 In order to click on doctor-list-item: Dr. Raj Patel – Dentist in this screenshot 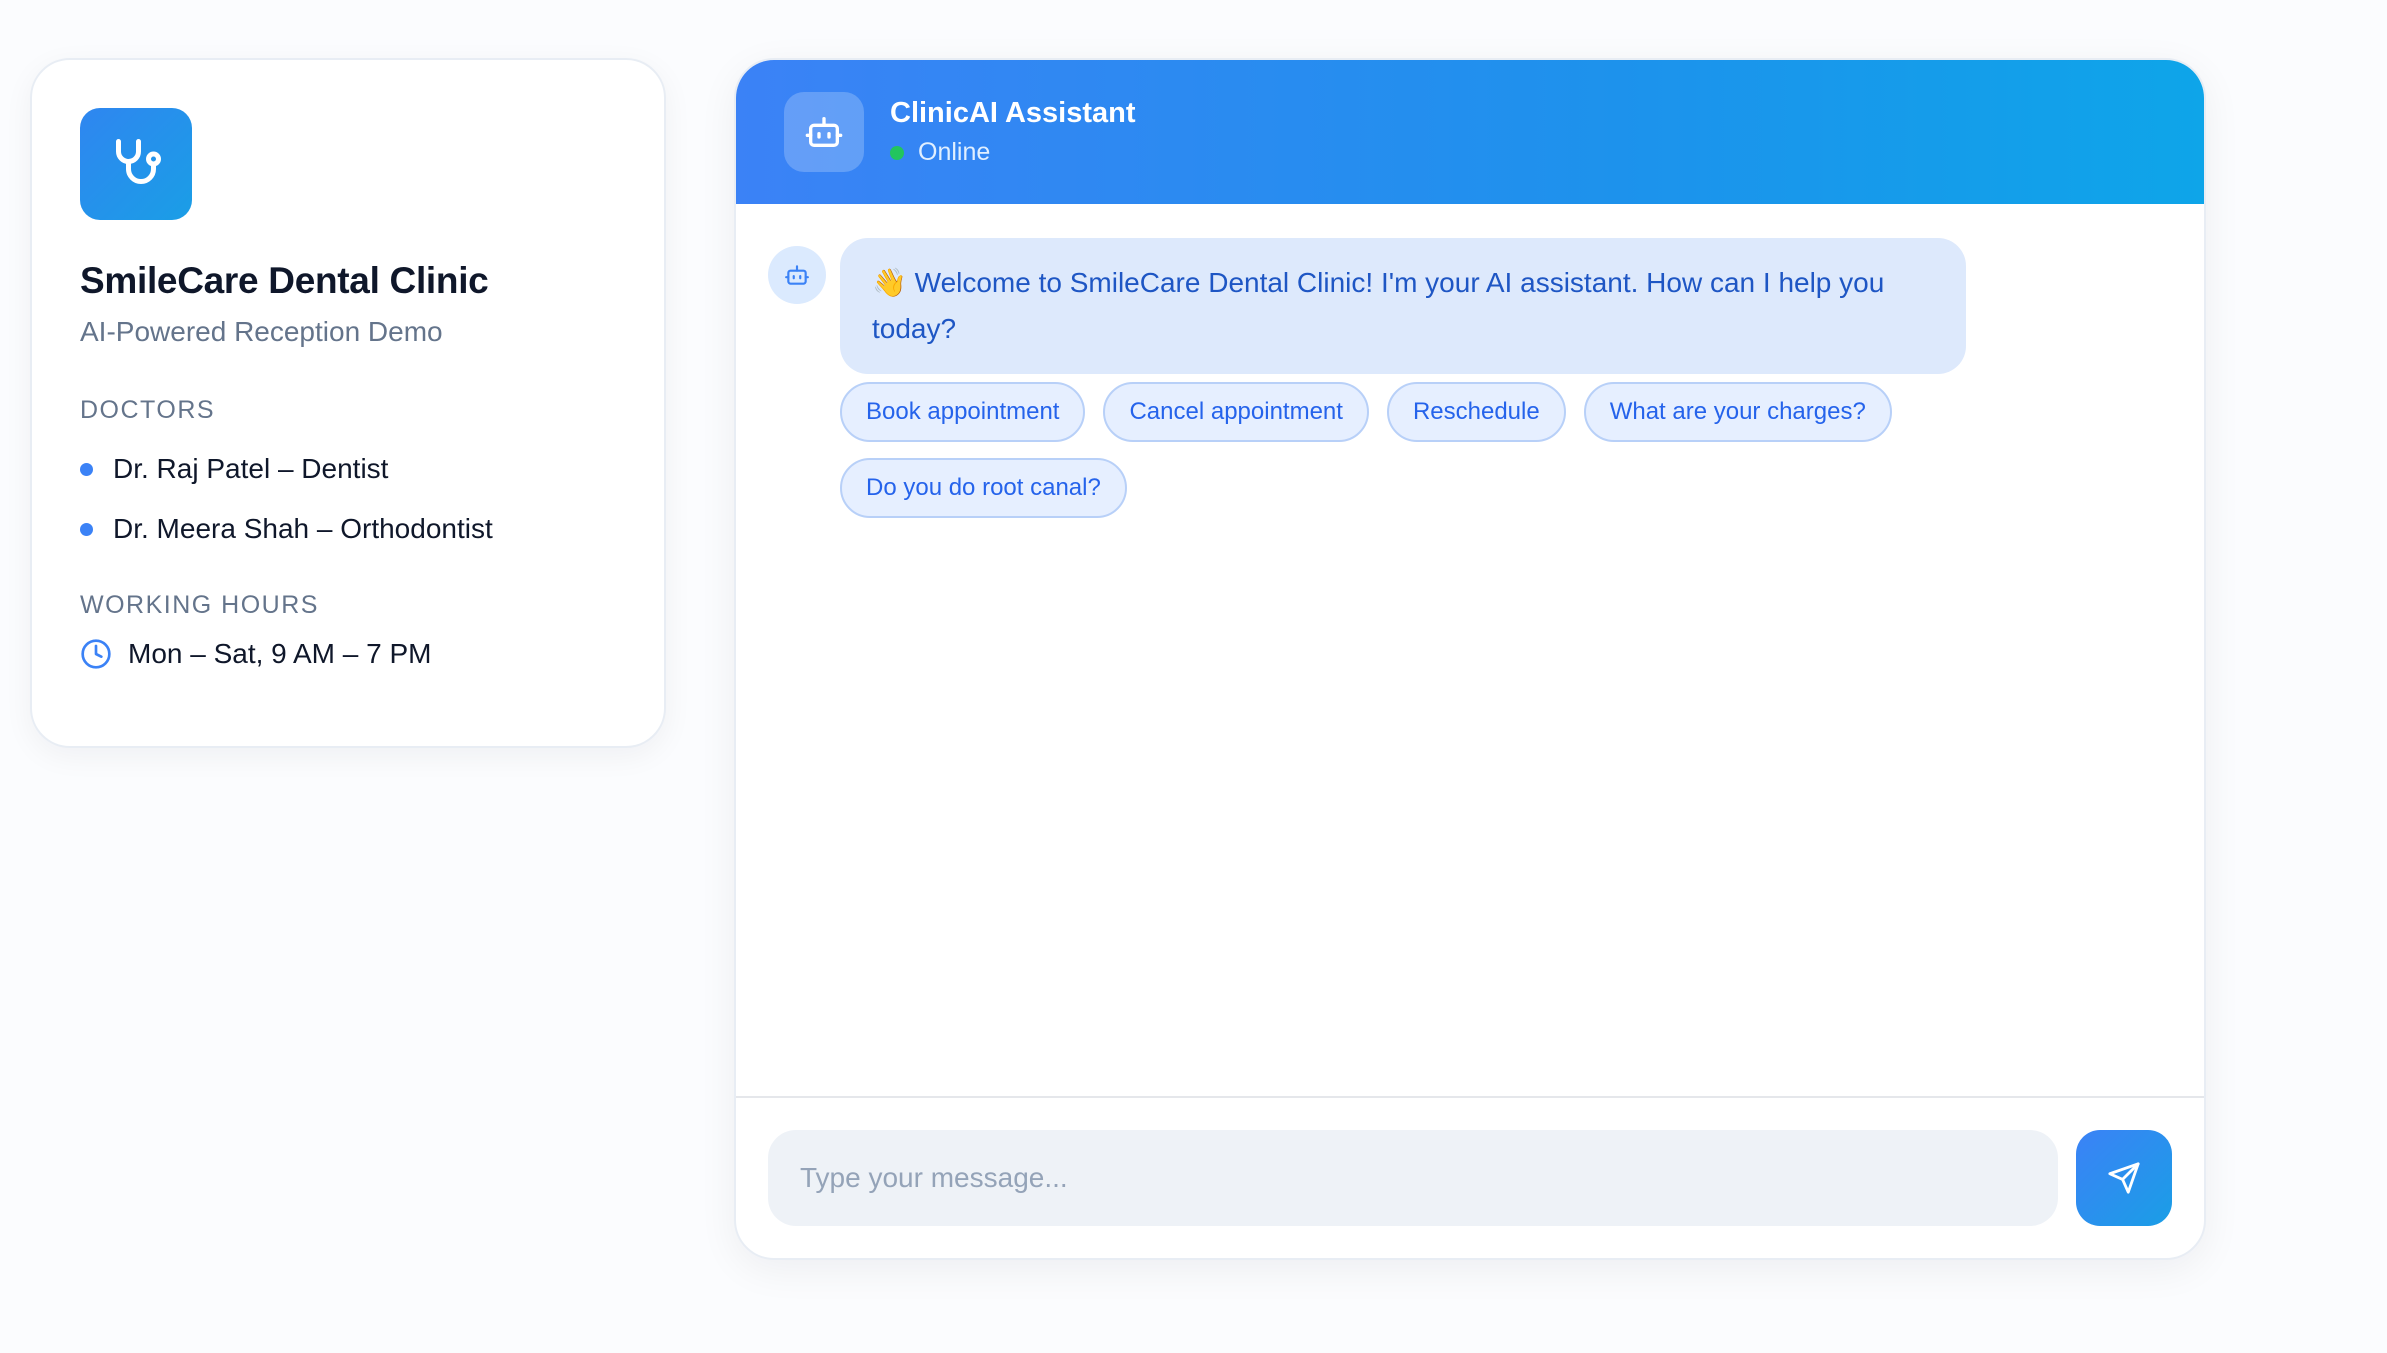, I will do `click(348, 469)`.